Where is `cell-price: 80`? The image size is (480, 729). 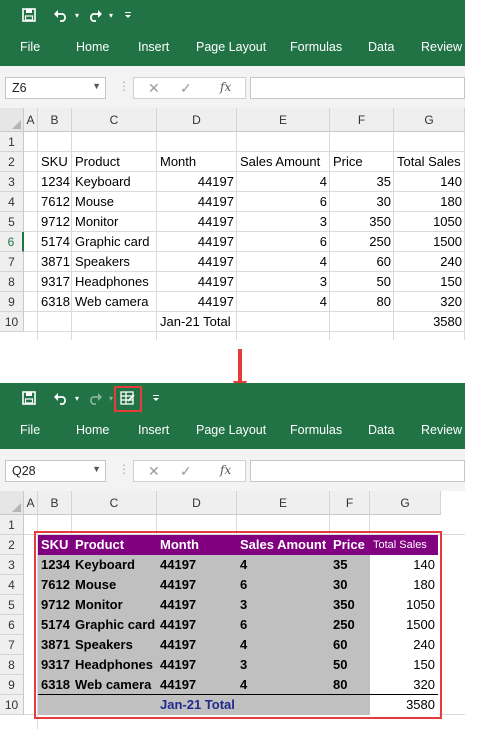
cell-price: 80 is located at coordinates (362, 302).